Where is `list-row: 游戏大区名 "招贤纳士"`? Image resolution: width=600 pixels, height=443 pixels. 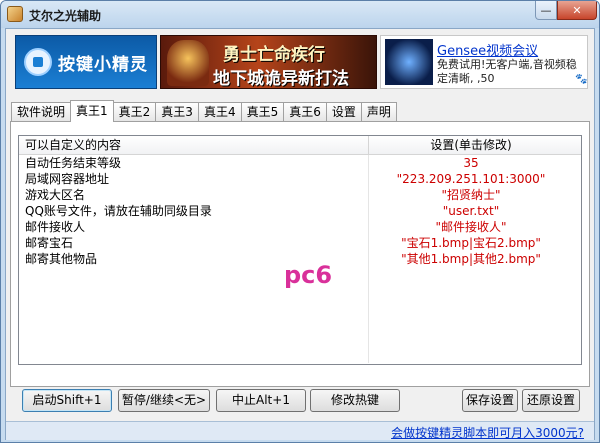 list-row: 游戏大区名 "招贤纳士" is located at coordinates (300, 195).